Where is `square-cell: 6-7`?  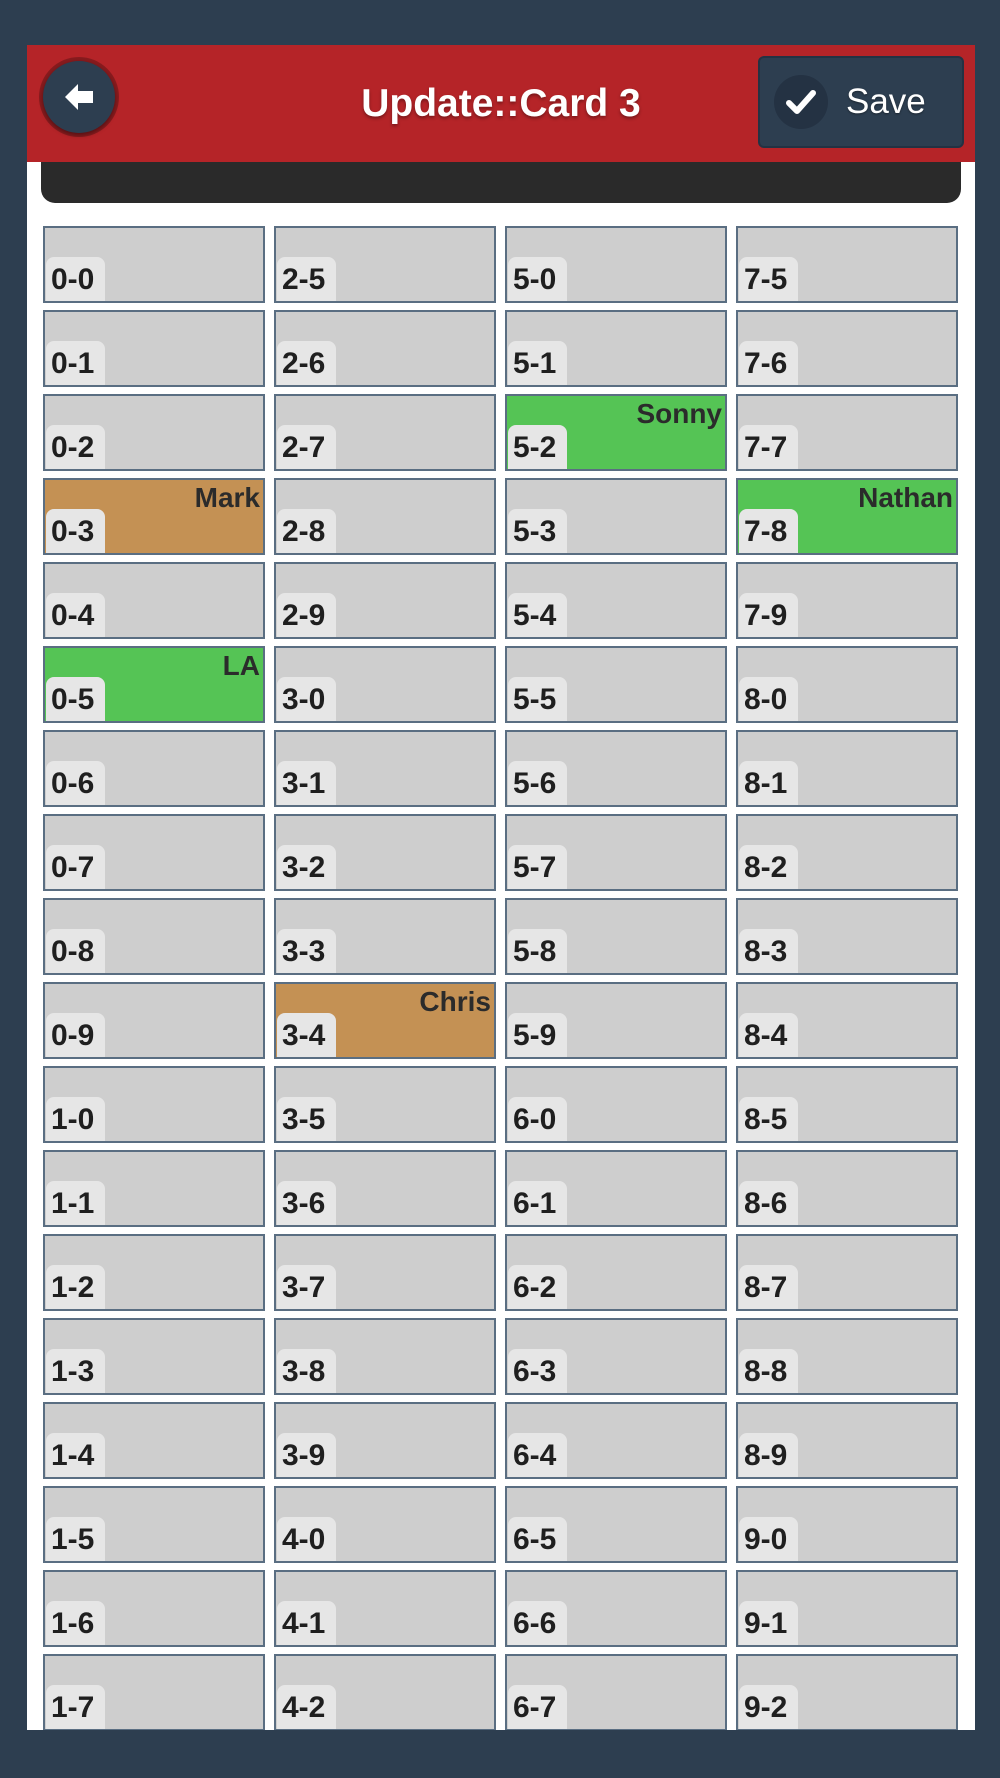
square-cell: 6-7 is located at coordinates (616, 1692).